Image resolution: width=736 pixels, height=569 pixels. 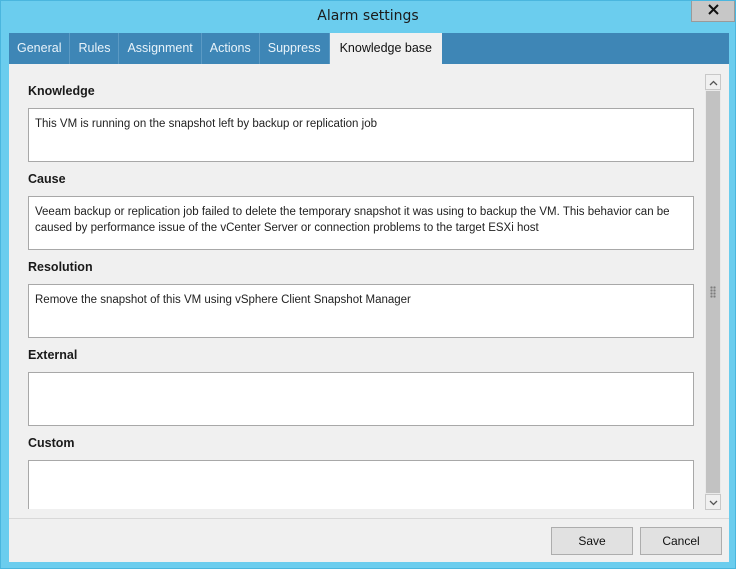 I want to click on cancel-button: Cancel, so click(x=681, y=541).